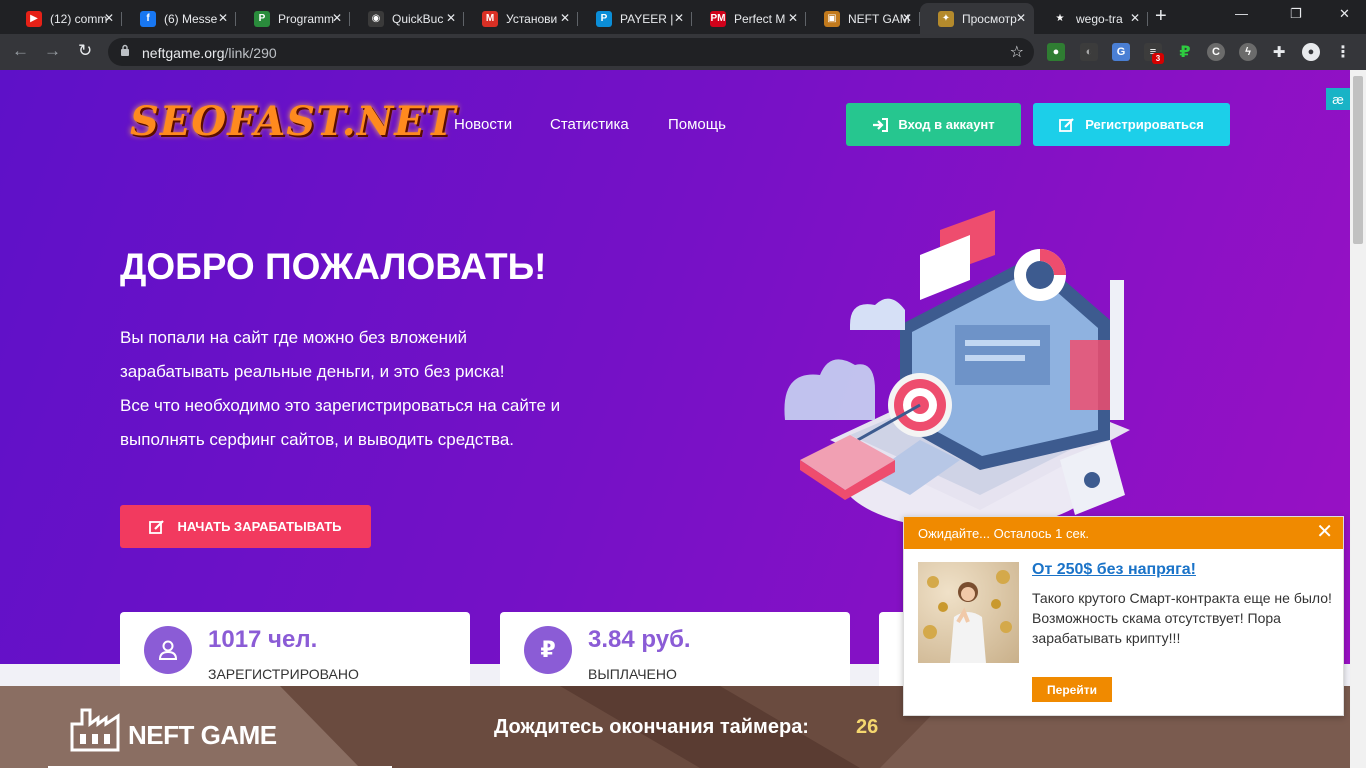  I want to click on tab-title: Perfect M, so click(760, 18).